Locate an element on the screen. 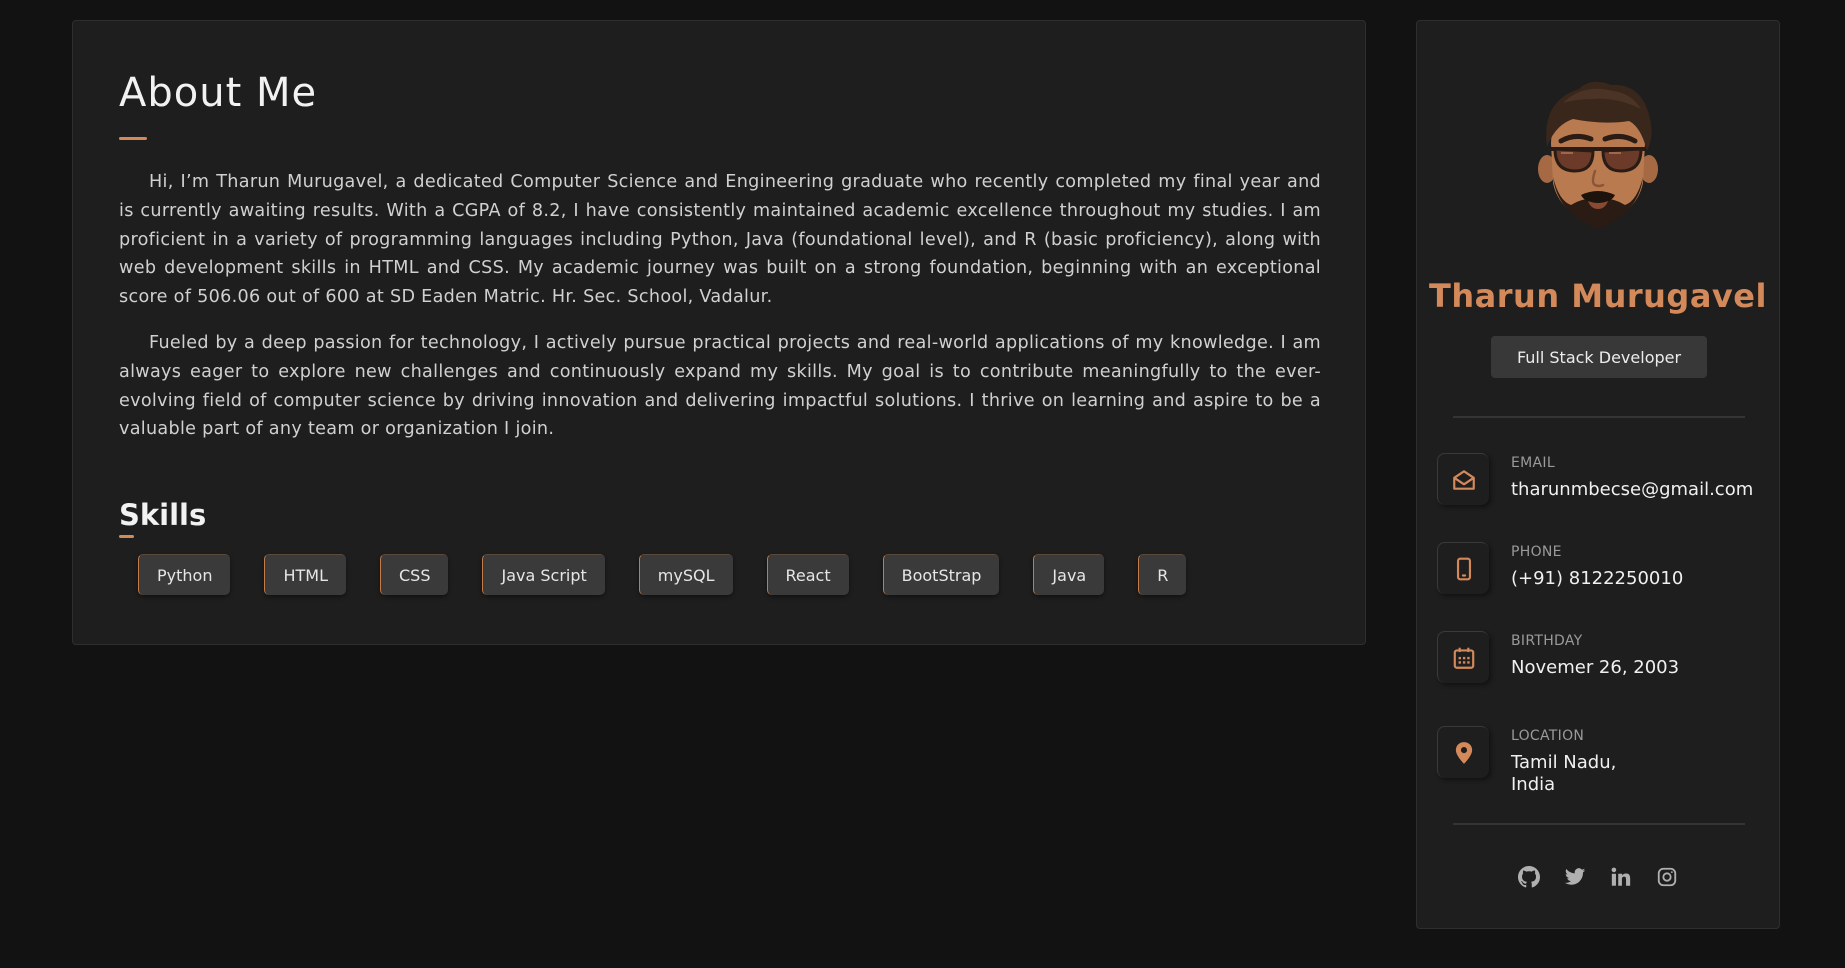 The image size is (1845, 968). avatar is located at coordinates (1598, 155).